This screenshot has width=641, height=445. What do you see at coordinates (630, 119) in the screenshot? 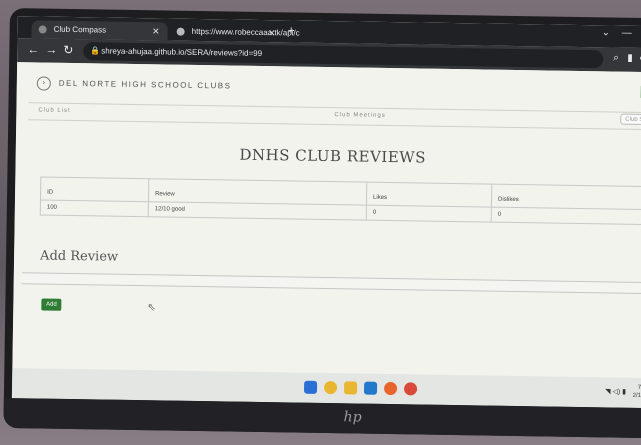
I see `club-search-input: Club S` at bounding box center [630, 119].